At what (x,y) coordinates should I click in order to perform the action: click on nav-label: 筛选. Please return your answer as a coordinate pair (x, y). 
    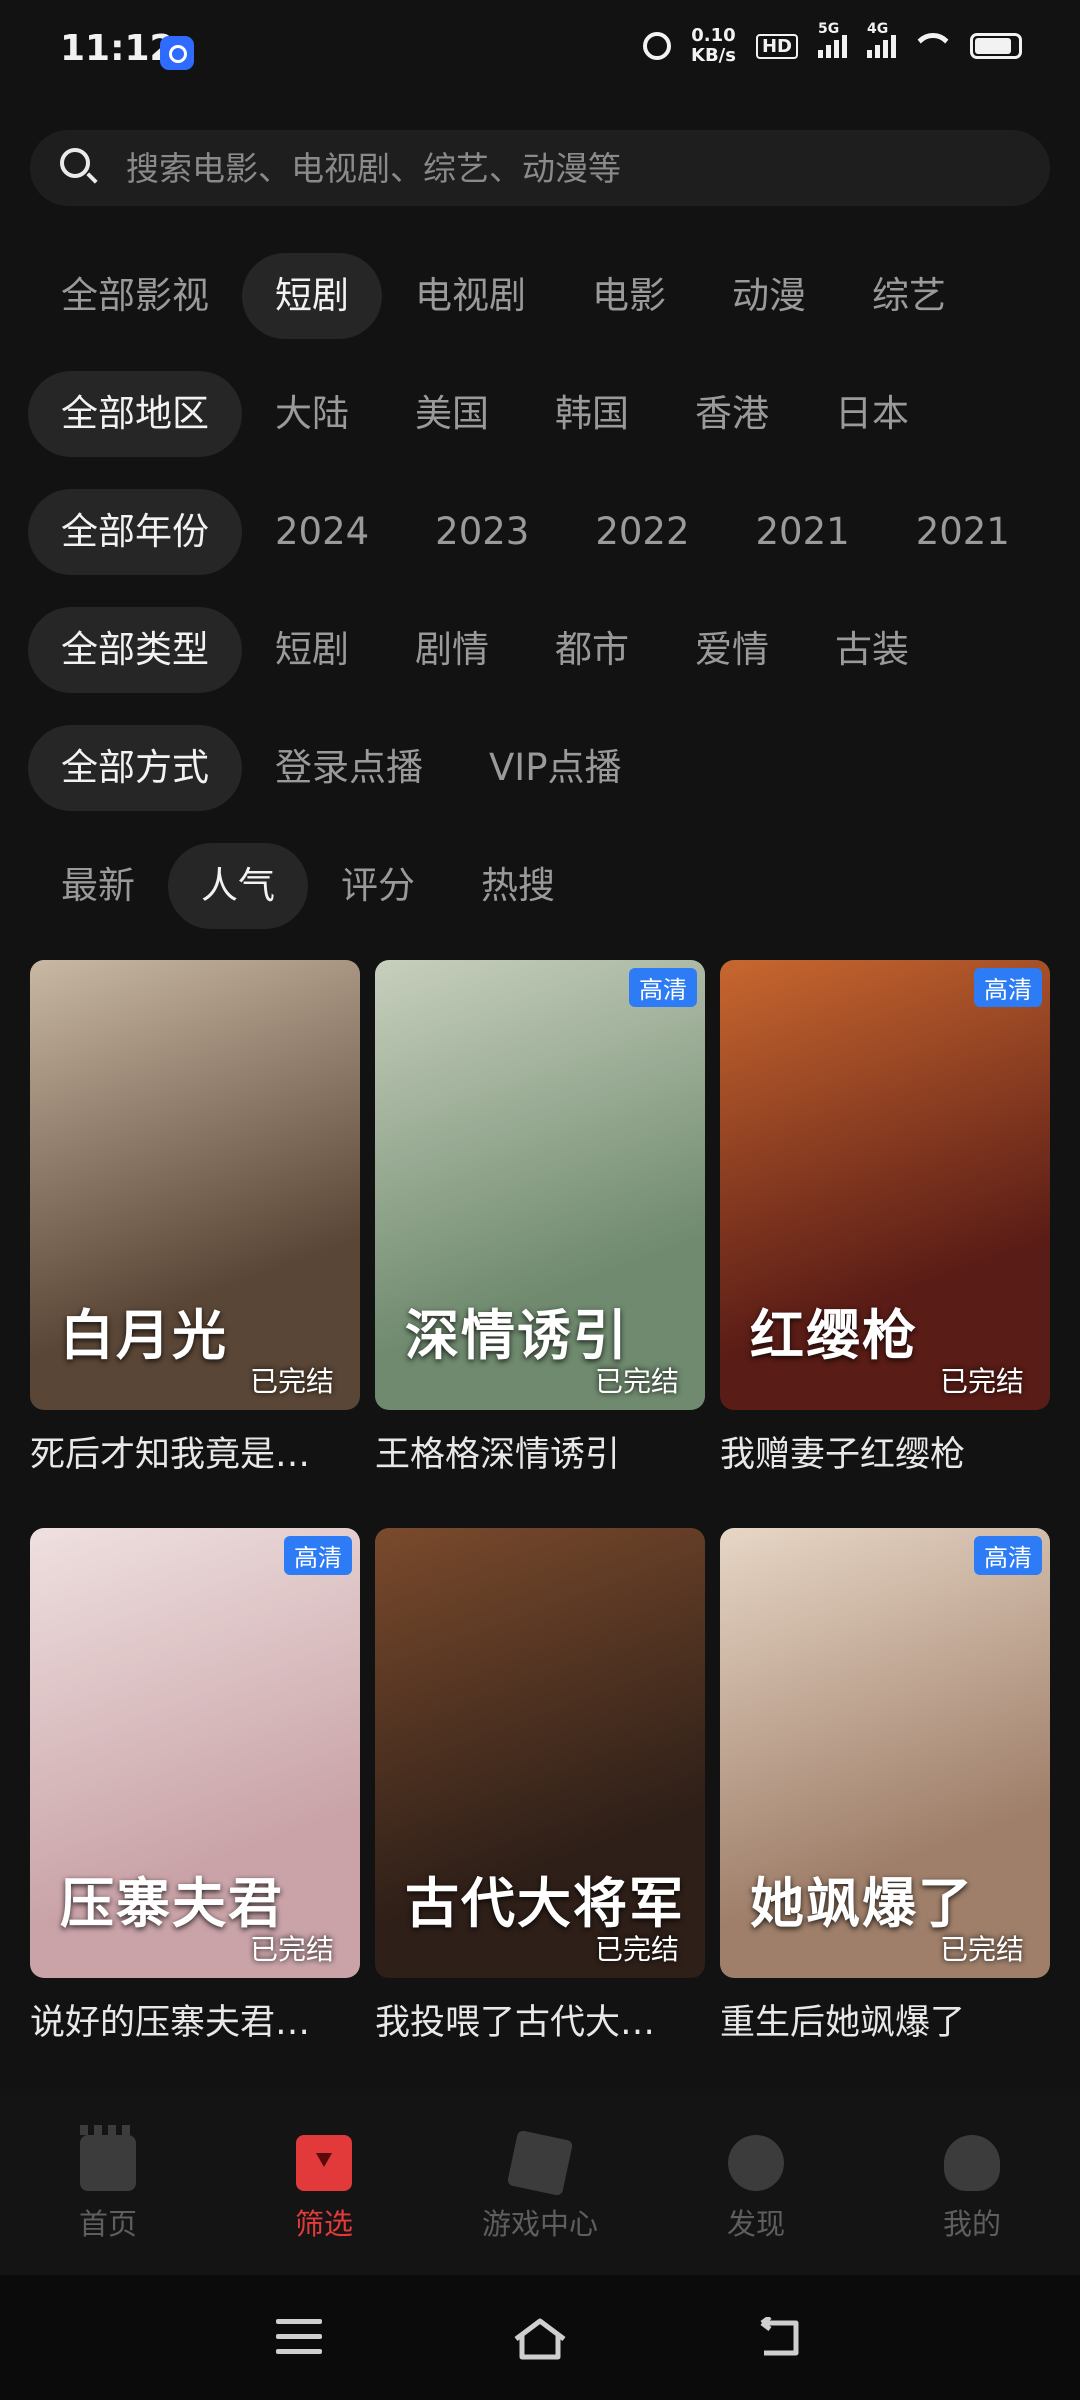
    Looking at the image, I should click on (323, 2224).